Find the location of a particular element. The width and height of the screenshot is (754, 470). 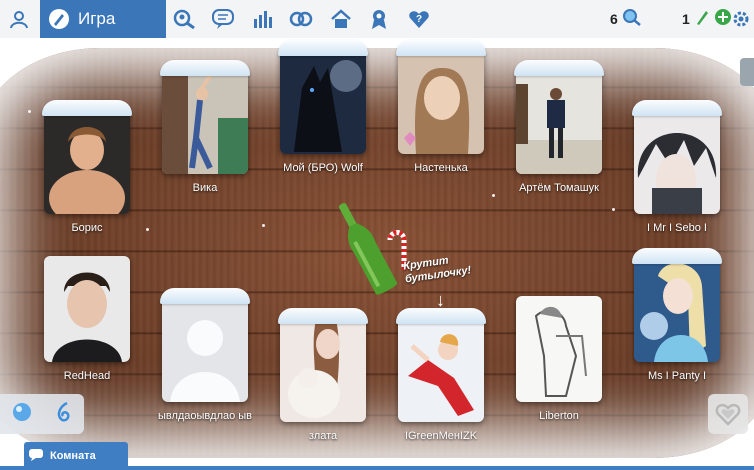

bottle-tab-icon is located at coordinates (59, 19).